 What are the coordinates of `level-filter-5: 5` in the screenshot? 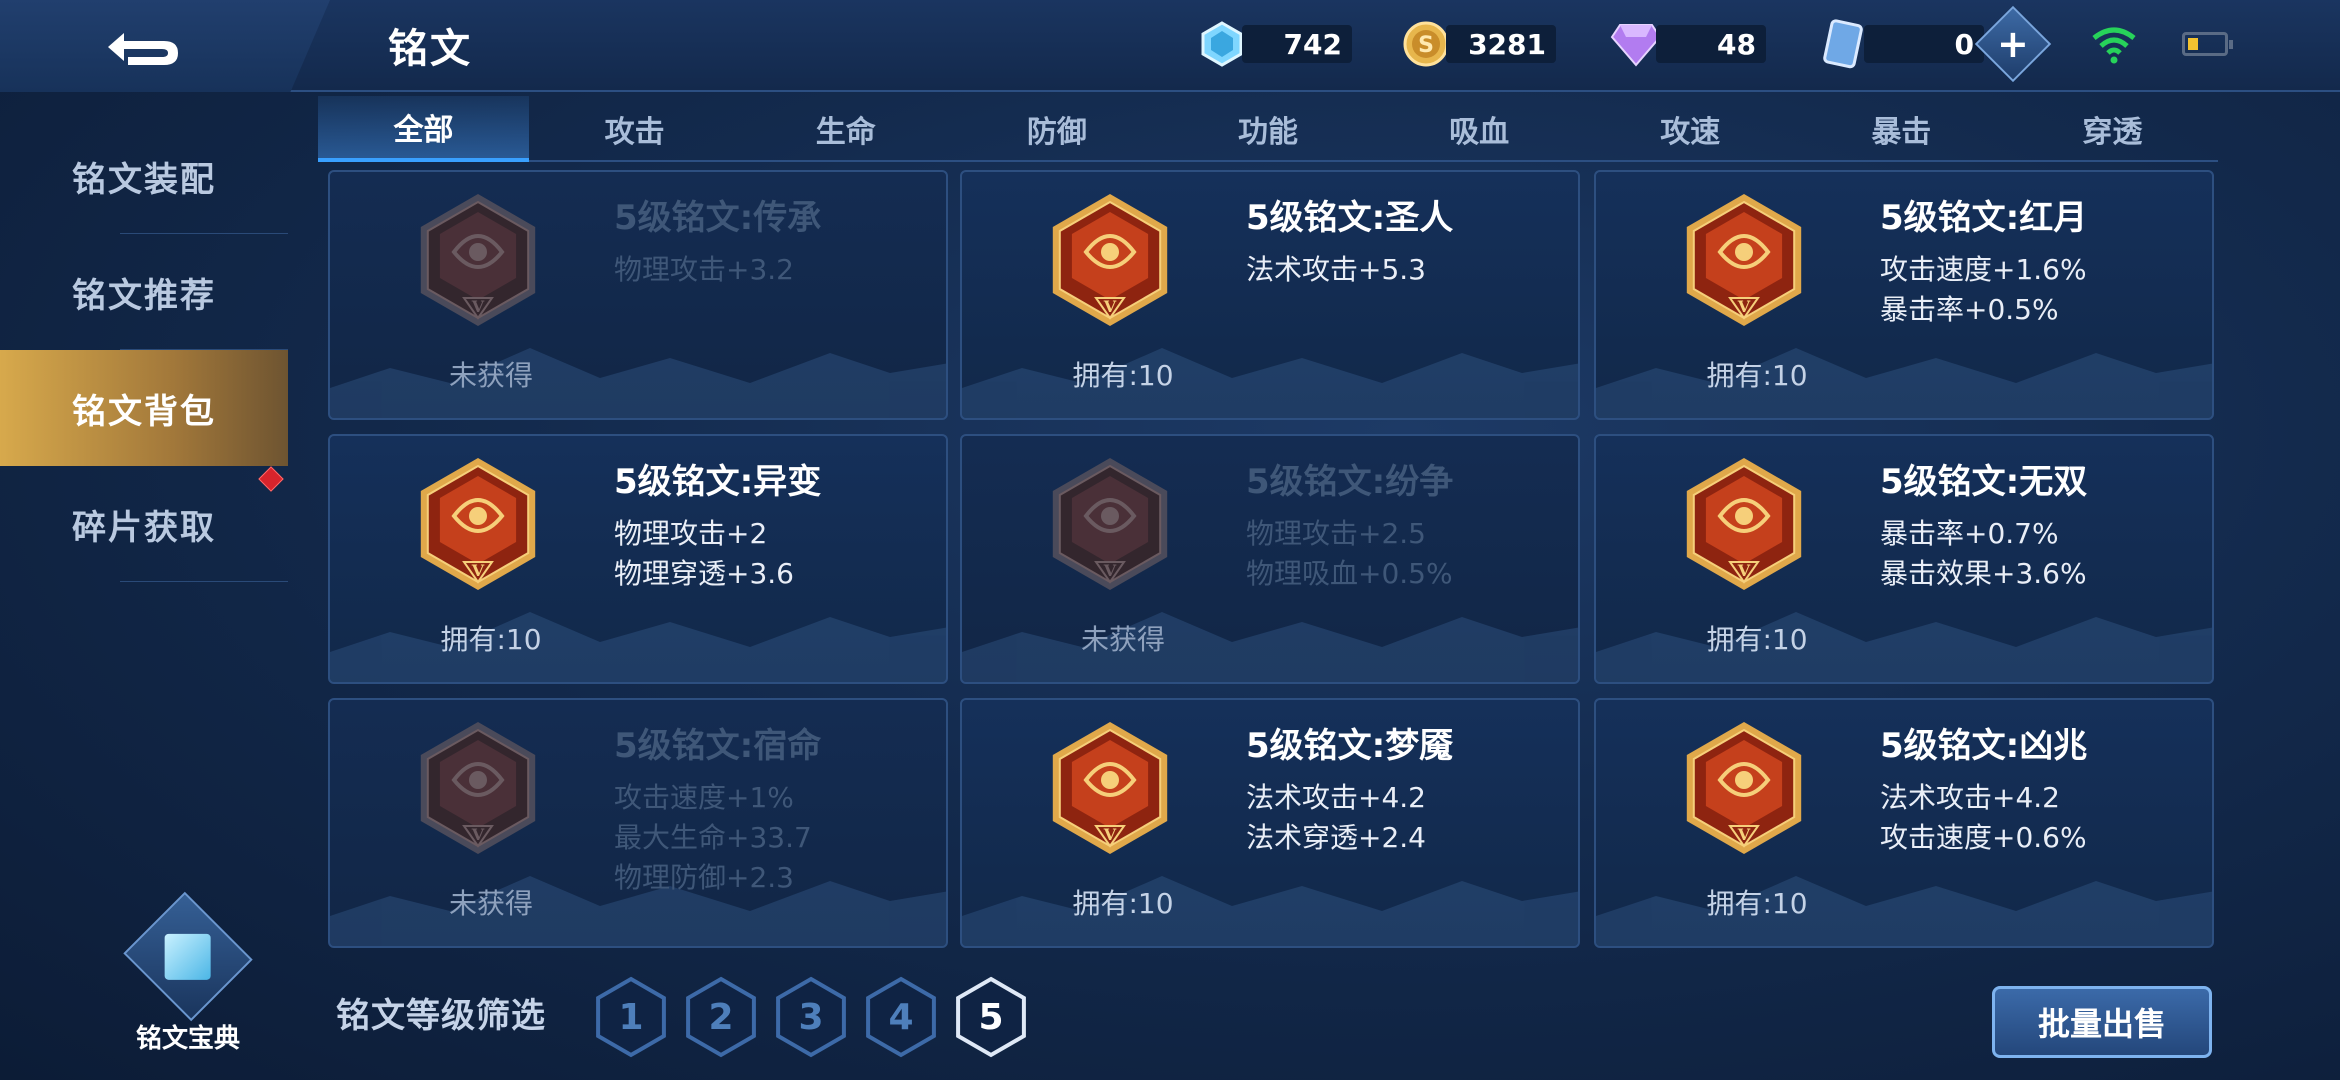 It's located at (991, 1017).